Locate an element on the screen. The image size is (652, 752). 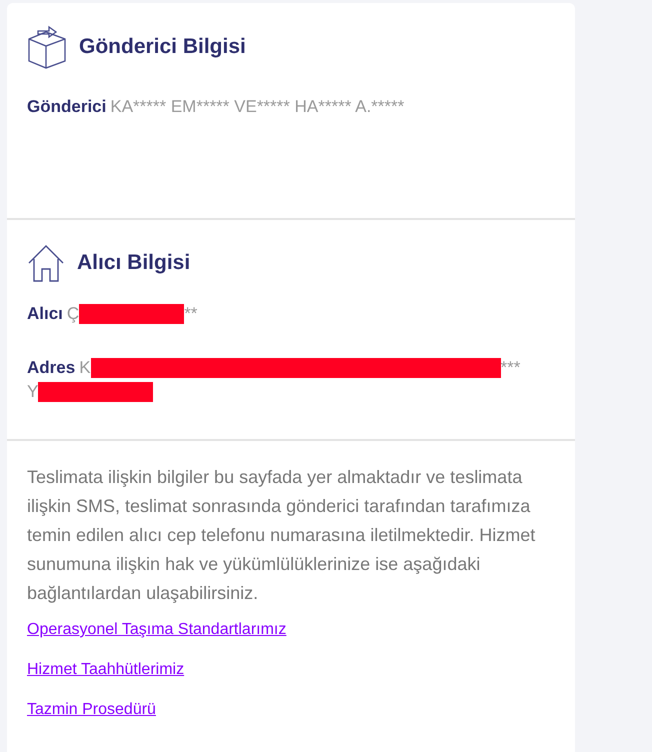
house-icon is located at coordinates (46, 263).